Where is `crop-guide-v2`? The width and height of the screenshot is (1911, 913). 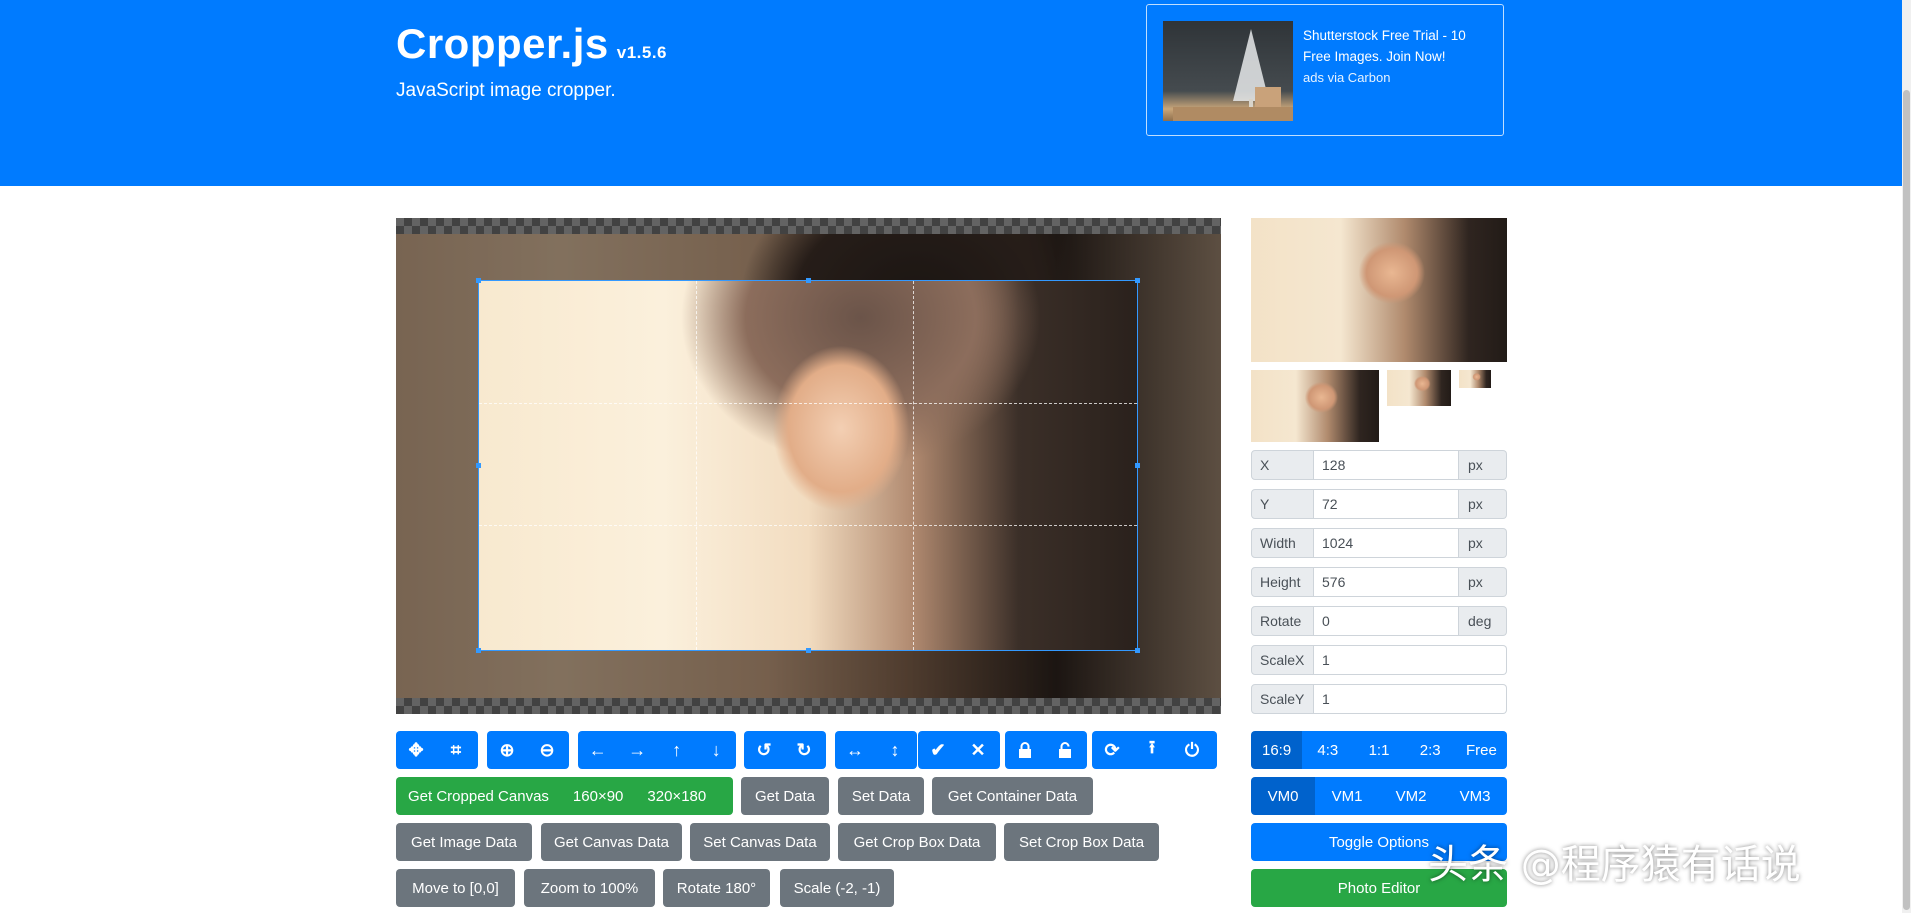 crop-guide-v2 is located at coordinates (914, 465).